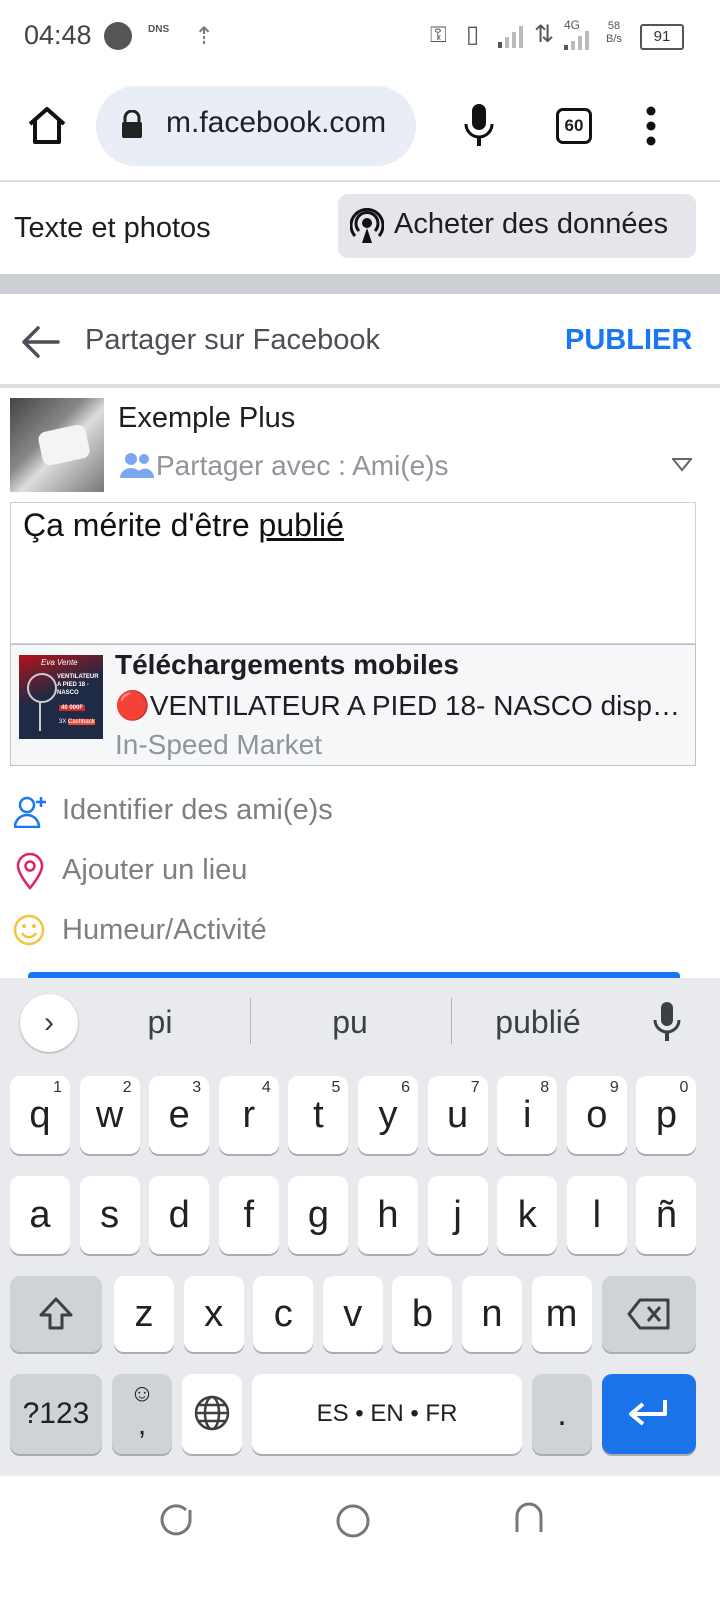 The height and width of the screenshot is (1600, 720). I want to click on key-j: j, so click(457, 1215).